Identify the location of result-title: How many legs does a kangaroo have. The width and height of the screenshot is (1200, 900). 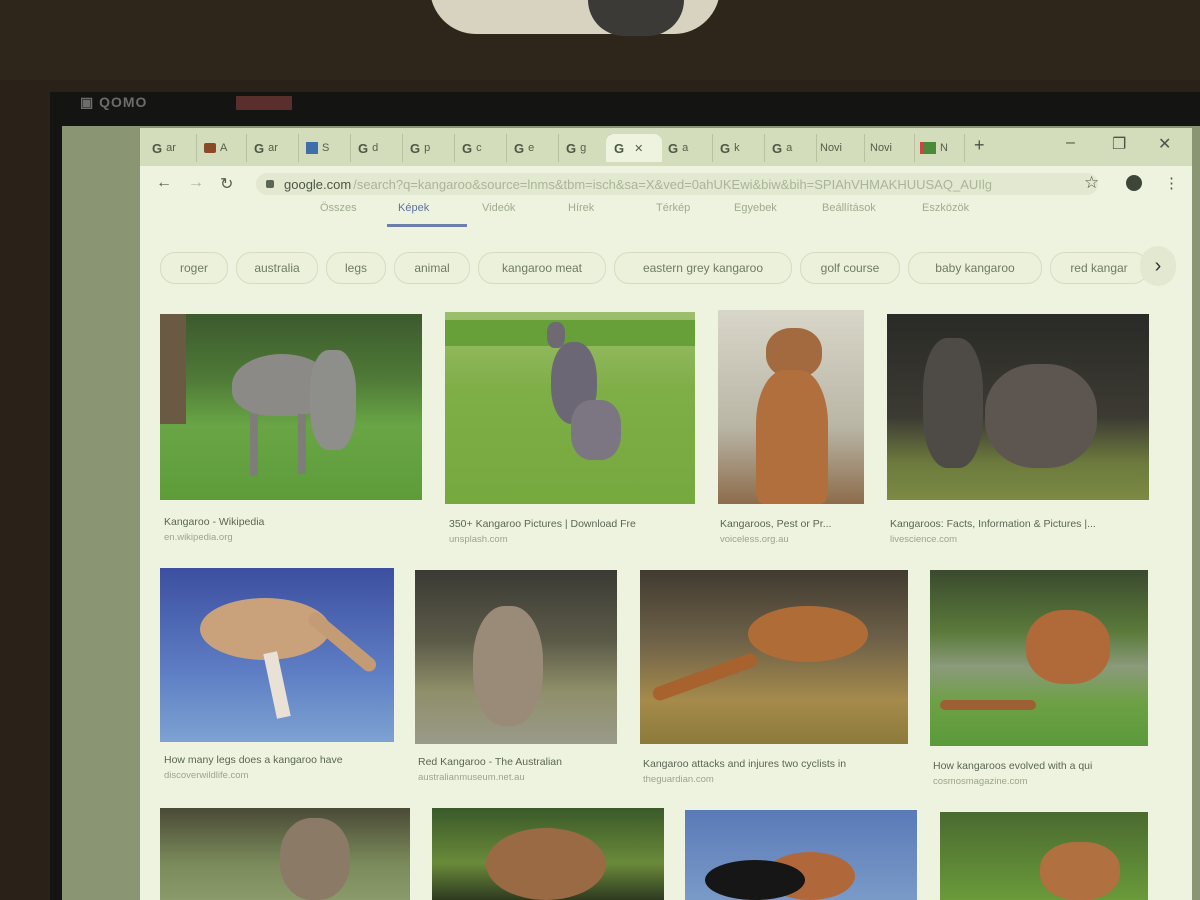
(253, 760).